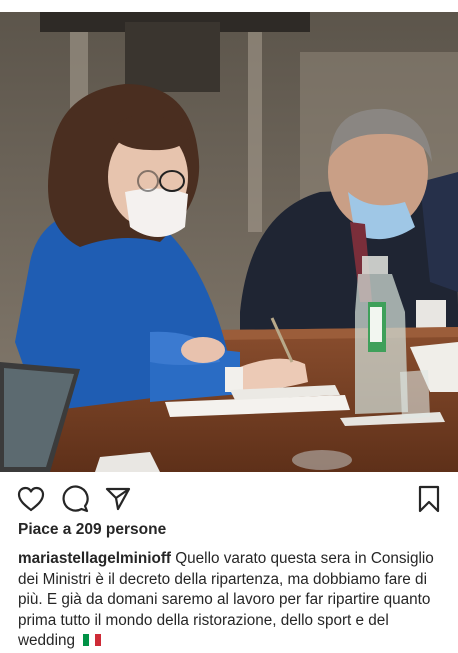 The width and height of the screenshot is (458, 653). I want to click on italy-flag-icon, so click(92, 639).